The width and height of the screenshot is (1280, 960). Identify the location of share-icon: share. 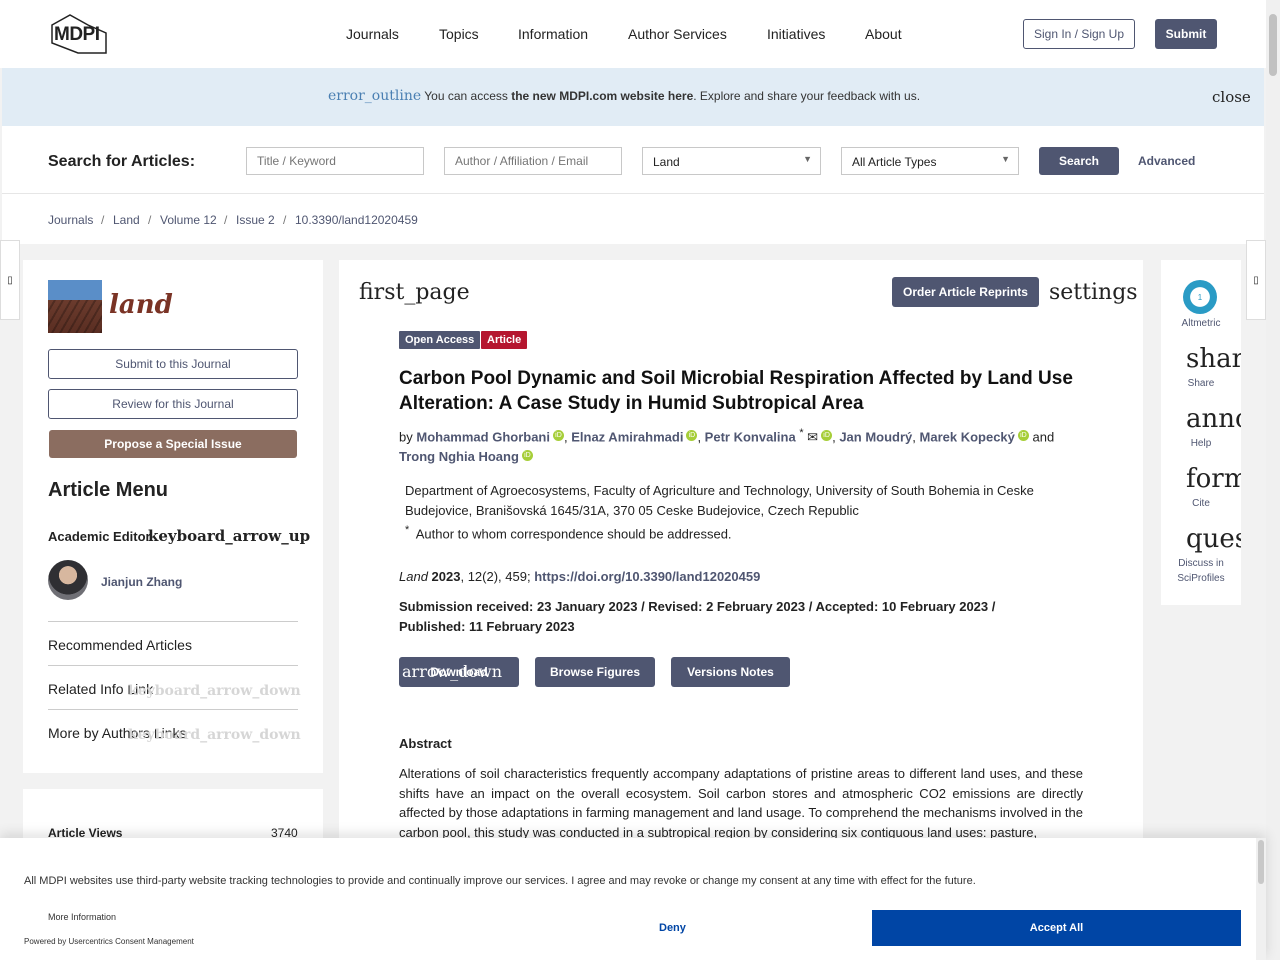
(1213, 359).